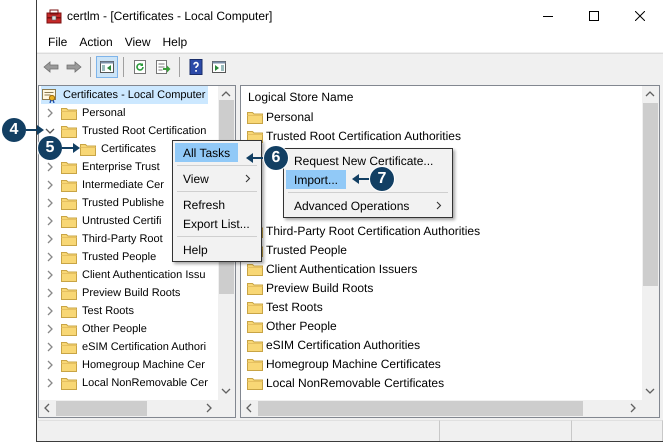  I want to click on step-badge: 4, so click(14, 130).